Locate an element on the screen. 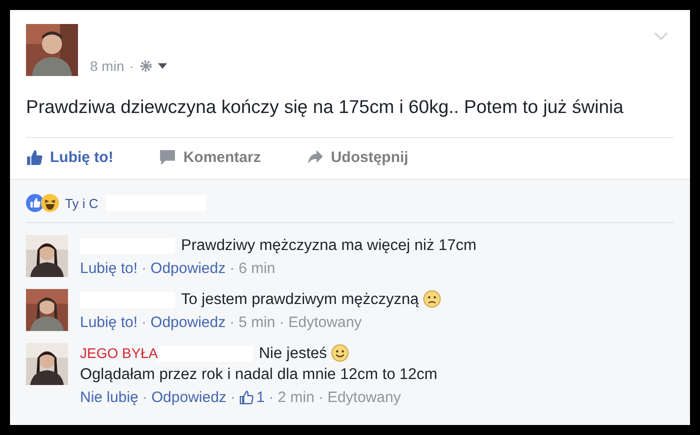  comment-text: 12cm is located at coordinates (418, 374).